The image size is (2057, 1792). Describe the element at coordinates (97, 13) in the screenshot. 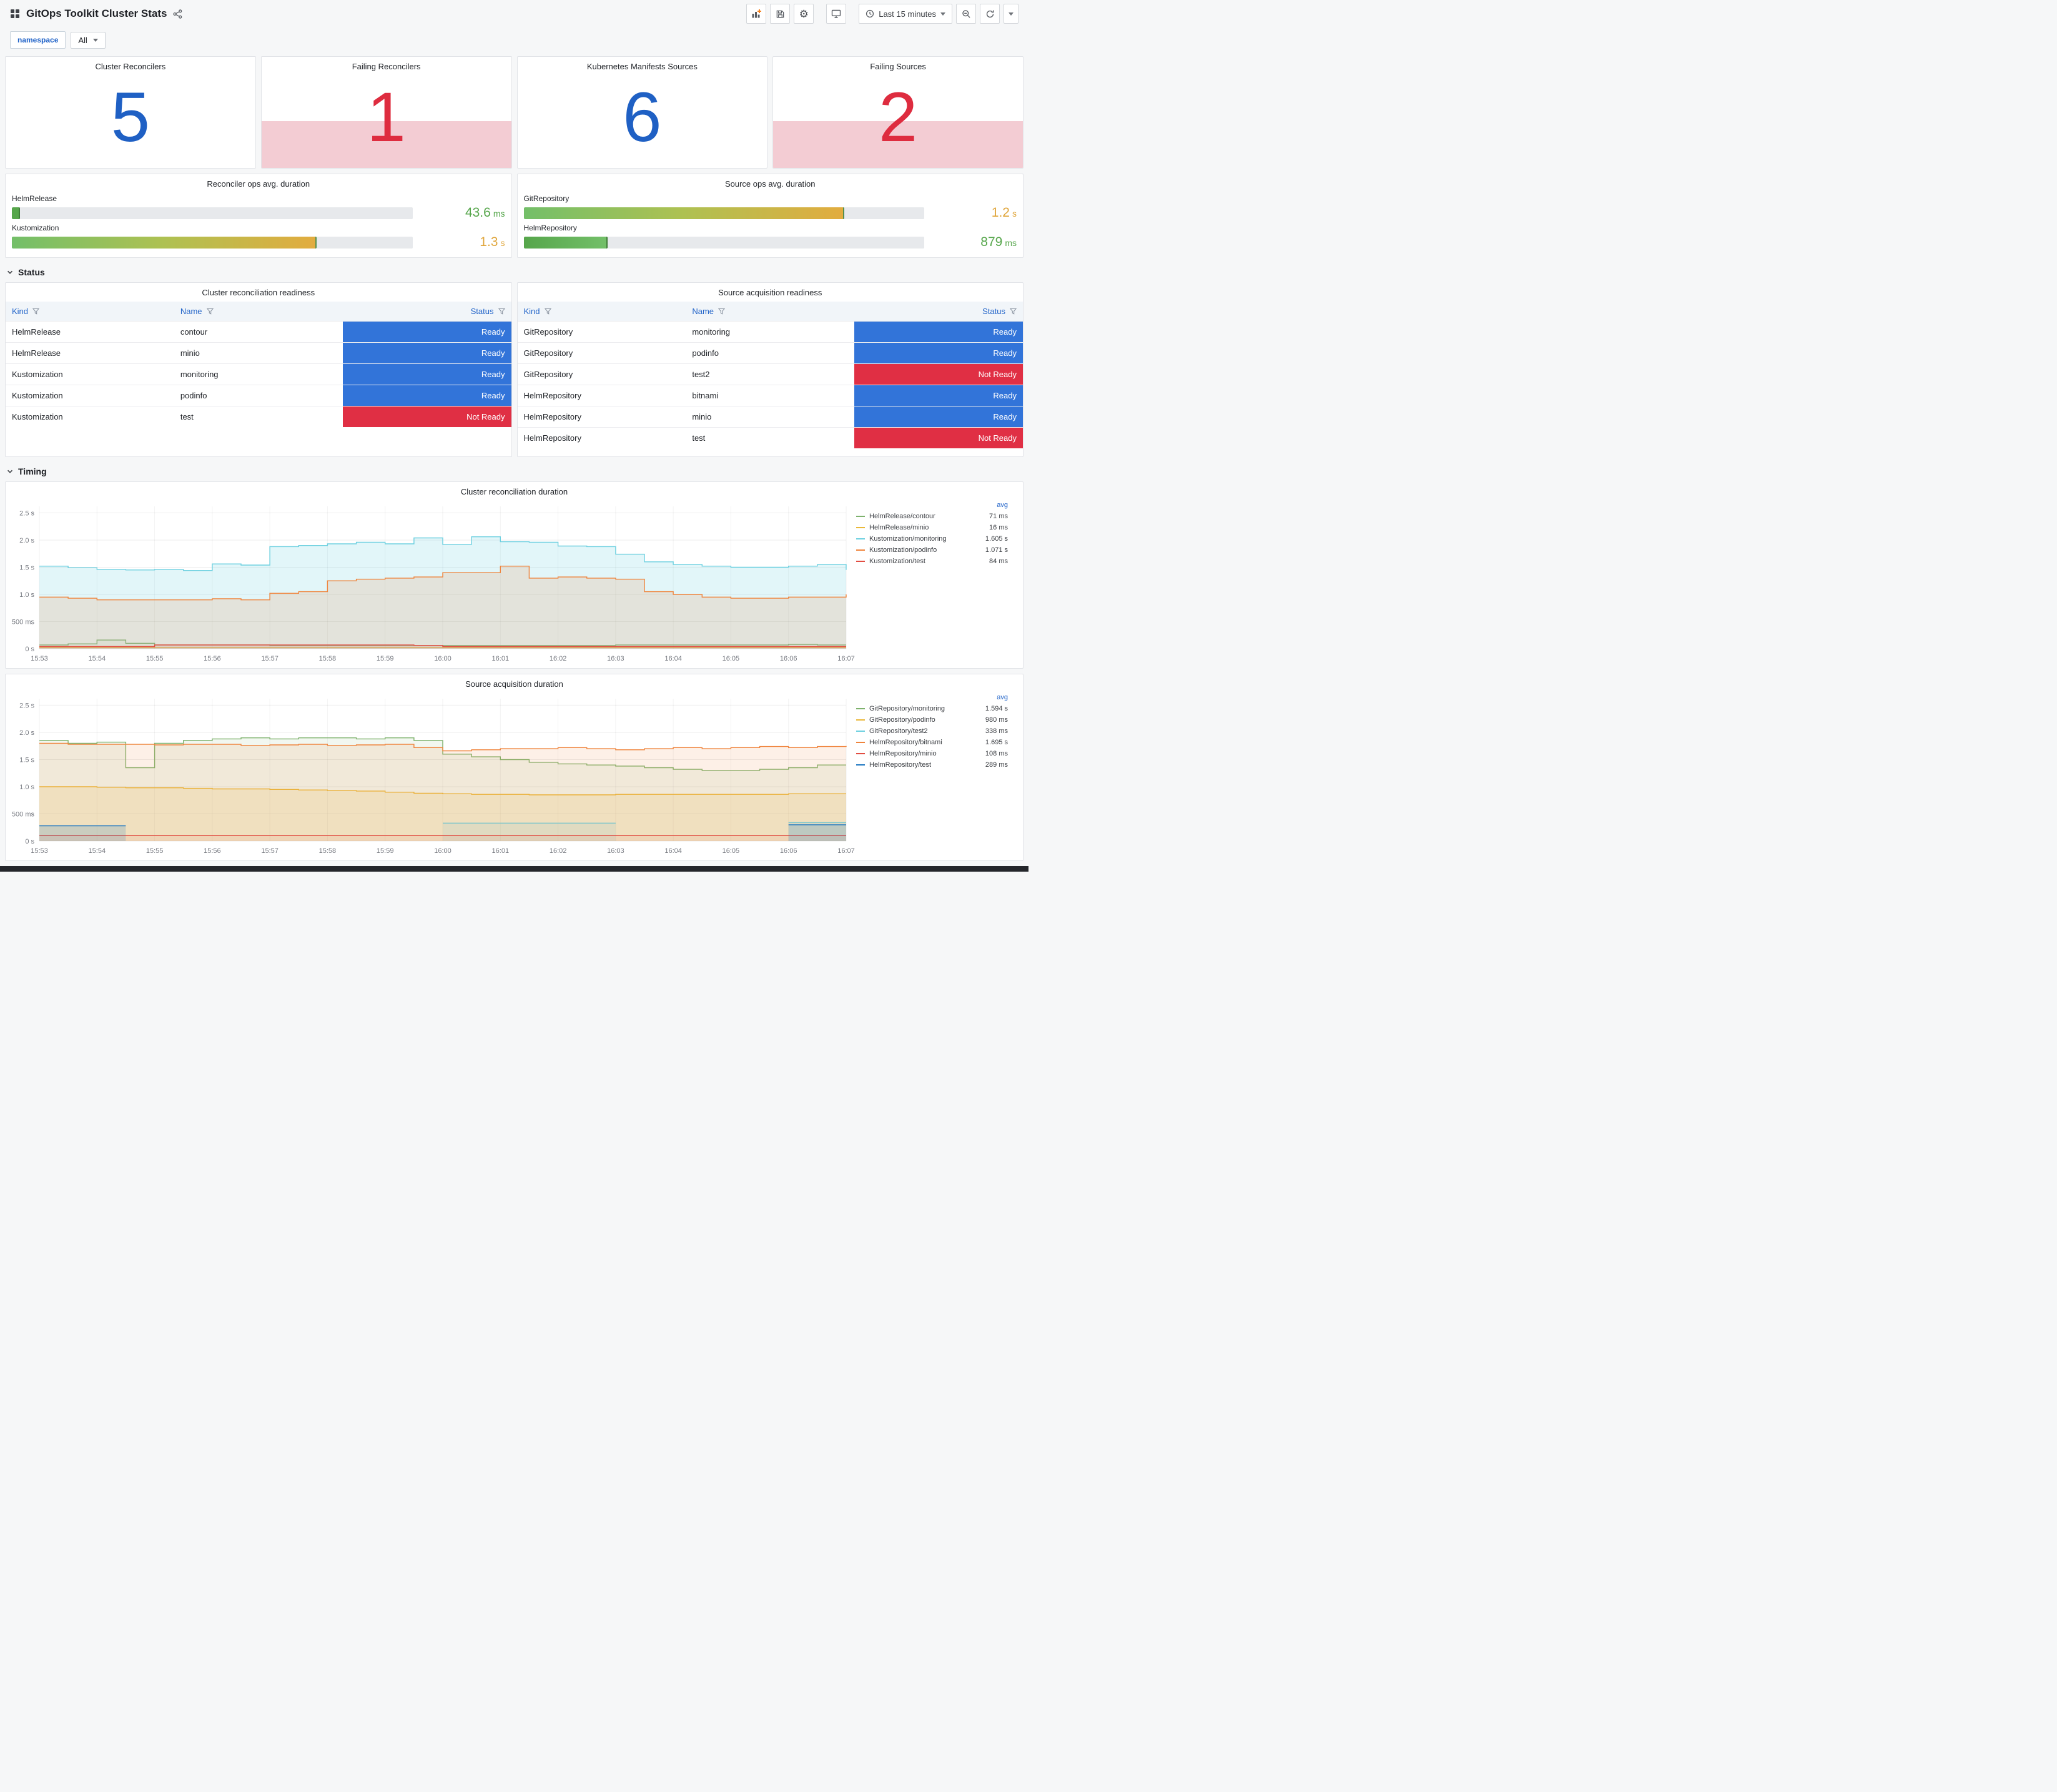

I see `dashboard-title: GitOps Toolkit Cluster Stats` at that location.